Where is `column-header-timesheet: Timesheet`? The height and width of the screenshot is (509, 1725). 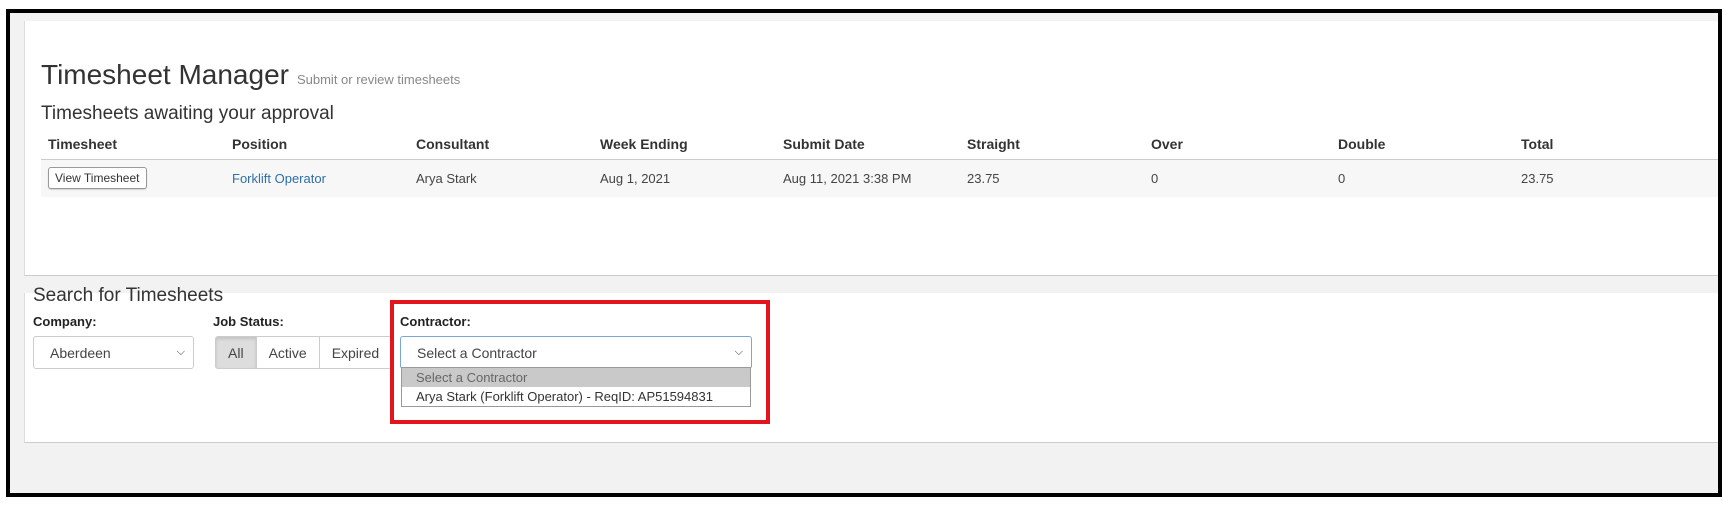 column-header-timesheet: Timesheet is located at coordinates (133, 144).